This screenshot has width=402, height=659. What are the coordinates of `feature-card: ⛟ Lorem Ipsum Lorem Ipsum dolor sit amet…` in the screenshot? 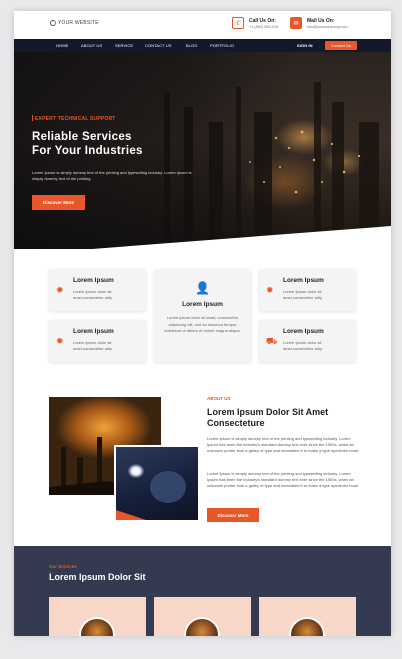 It's located at (307, 341).